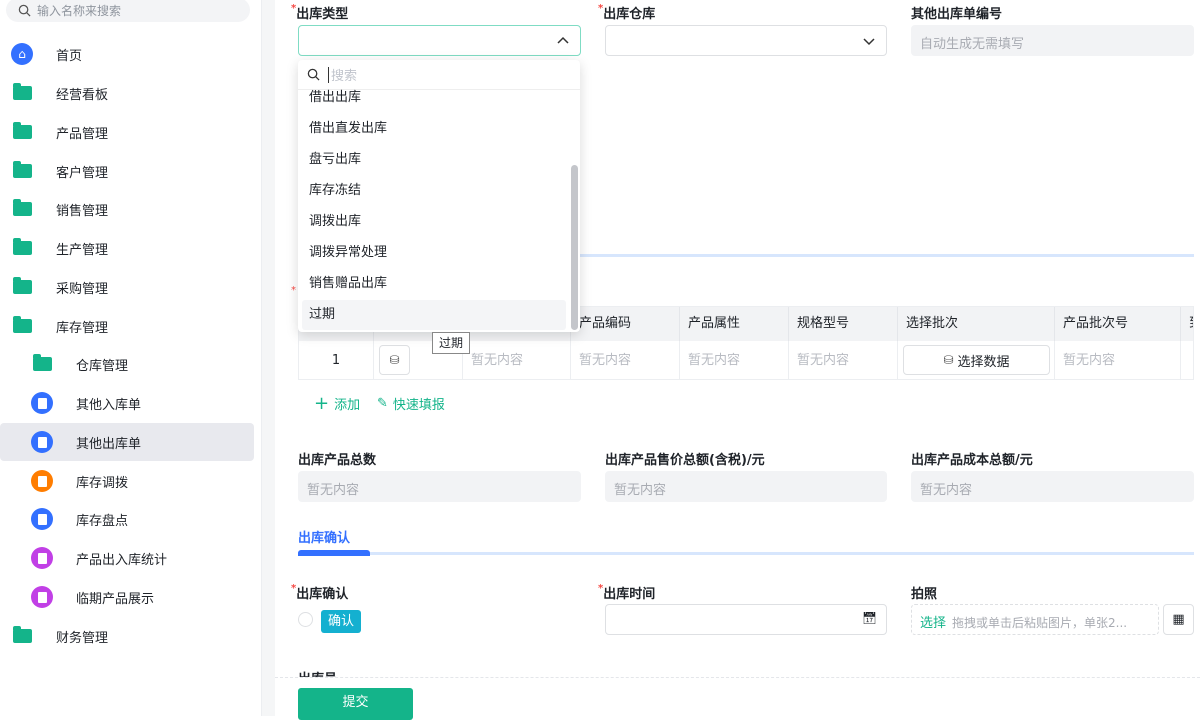  I want to click on cell-product-name: 暂无内容, so click(517, 360).